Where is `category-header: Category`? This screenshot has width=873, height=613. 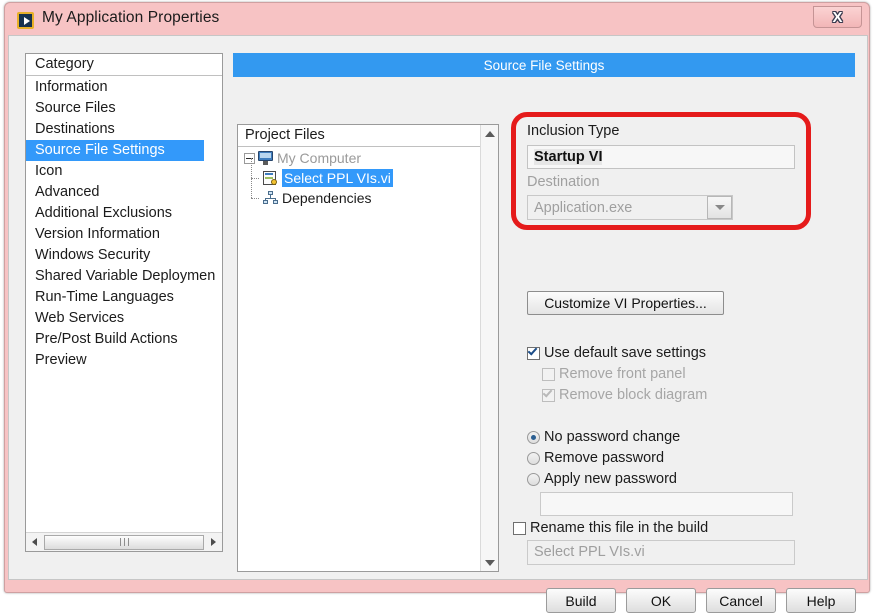
category-header: Category is located at coordinates (124, 65).